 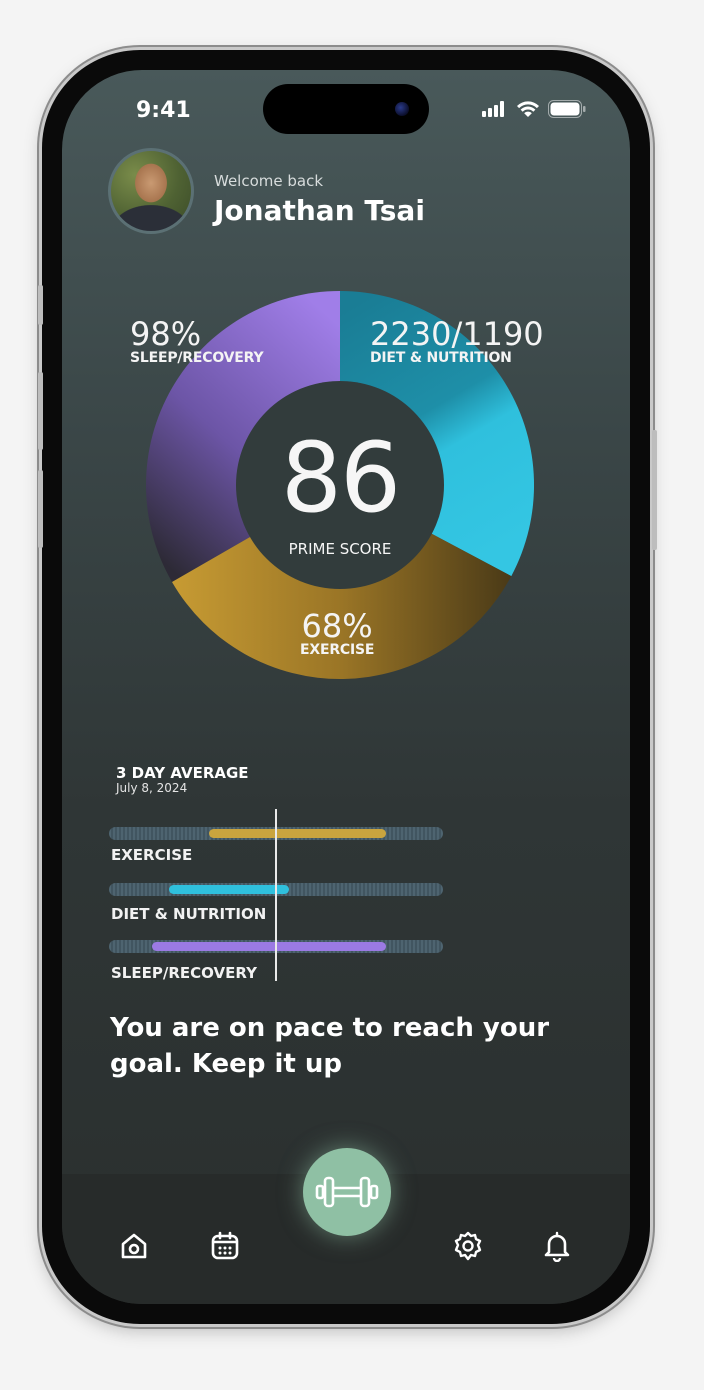 I want to click on diet-value: 2230/1190, so click(x=457, y=334).